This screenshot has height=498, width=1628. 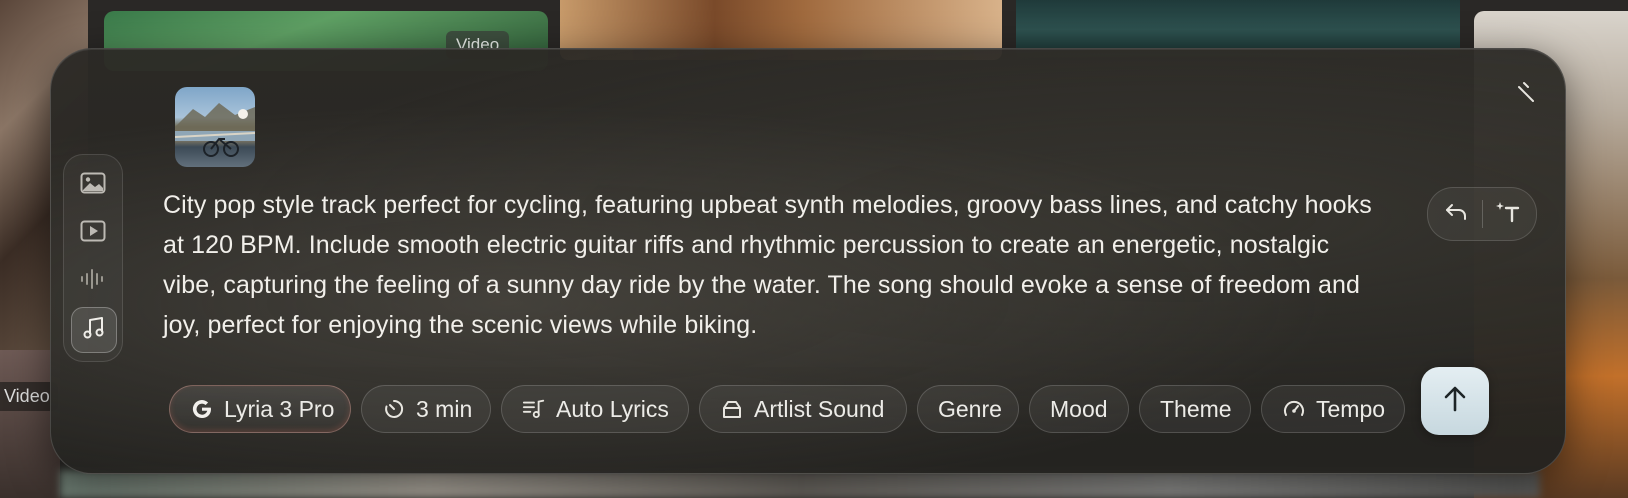 I want to click on undo-button, so click(x=1456, y=214).